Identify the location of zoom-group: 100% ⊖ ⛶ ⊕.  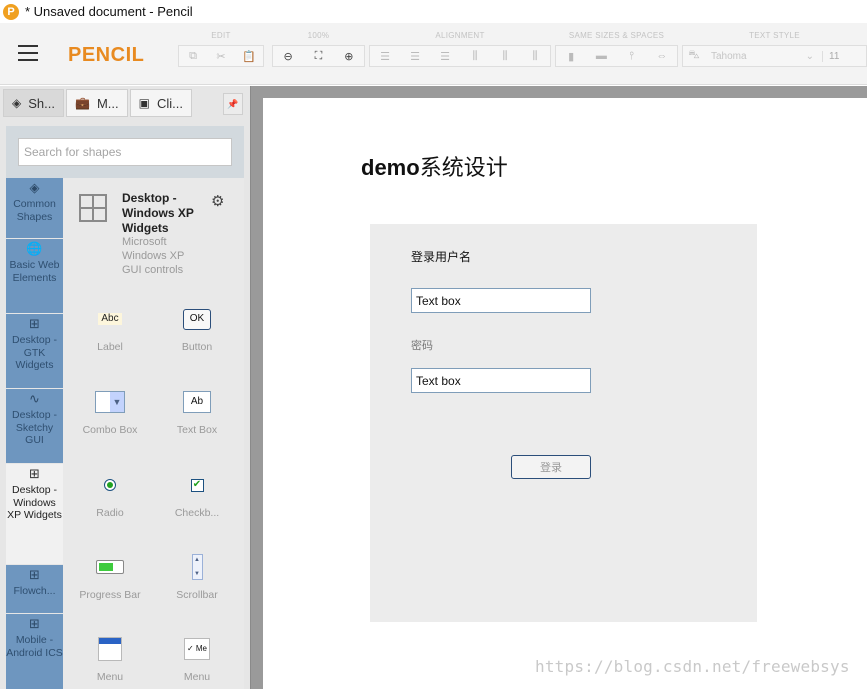
(318, 54).